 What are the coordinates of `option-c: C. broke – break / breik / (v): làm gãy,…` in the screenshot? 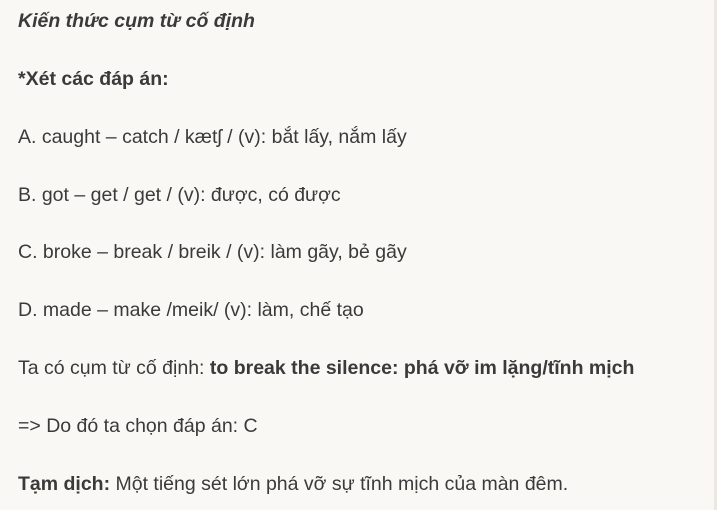 It's located at (212, 252).